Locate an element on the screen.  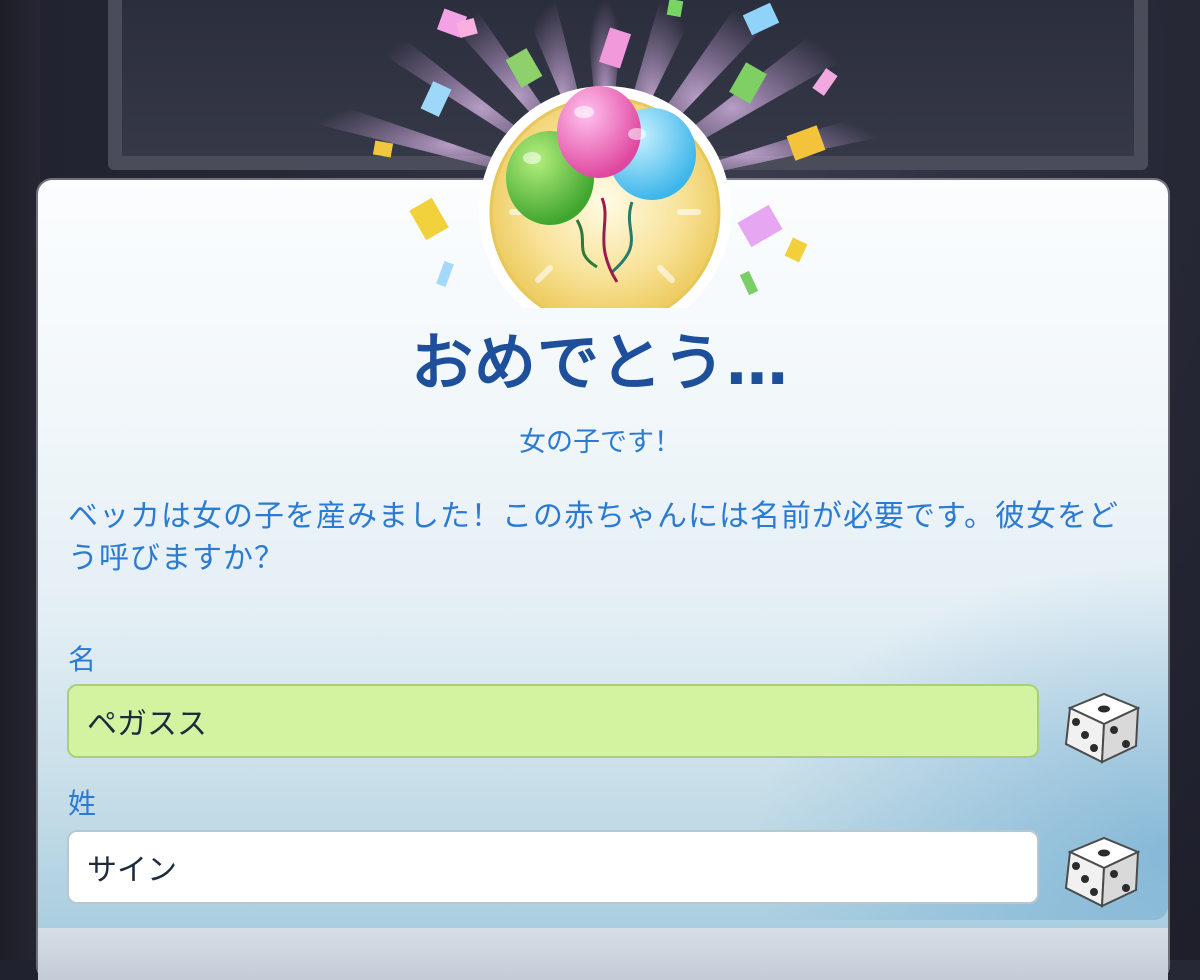
background-wall is located at coordinates (20, 480).